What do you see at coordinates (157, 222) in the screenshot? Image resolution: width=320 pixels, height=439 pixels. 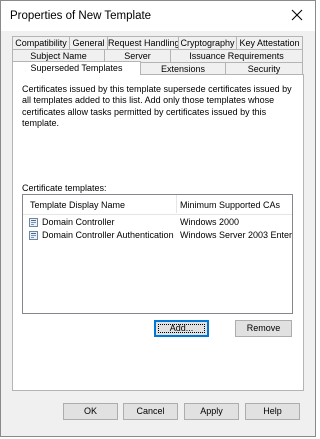 I see `list-item: Domain Controller Windows 2000` at bounding box center [157, 222].